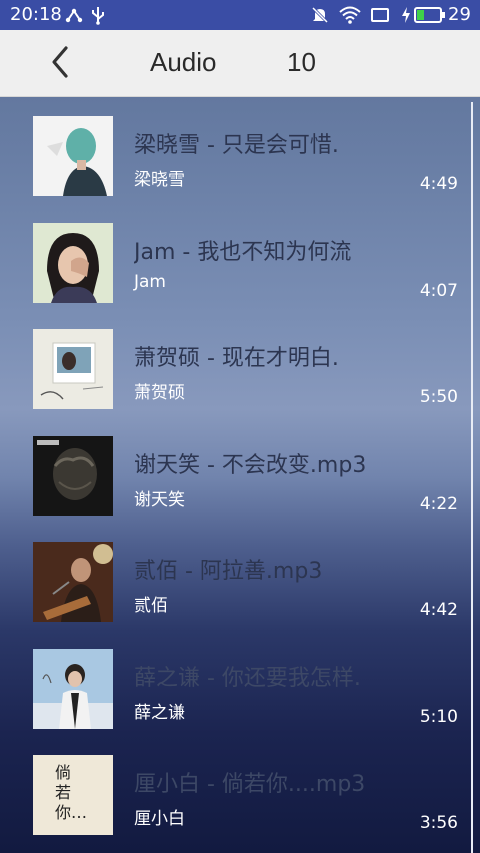 The image size is (480, 853). I want to click on song-row: 萧贺硕 - 现在才明白. 萧贺硕 5:50, so click(240, 362).